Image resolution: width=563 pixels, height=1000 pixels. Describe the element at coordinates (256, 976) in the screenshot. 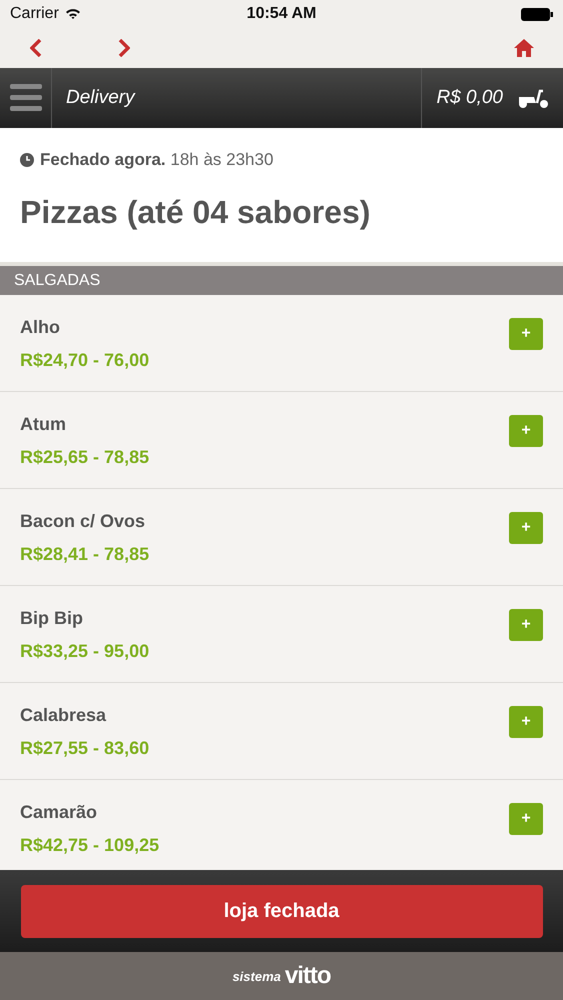

I see `brand-prefix: sistema` at that location.